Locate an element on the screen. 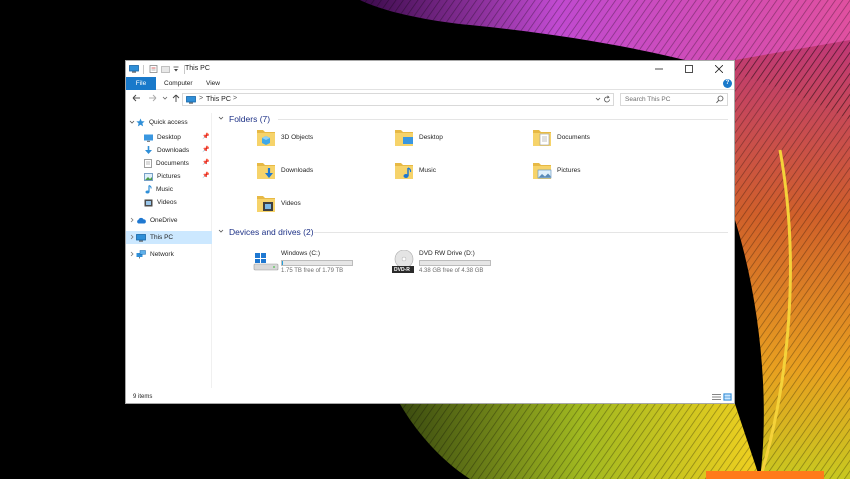 This screenshot has height=479, width=850. this-pc-icon is located at coordinates (191, 101).